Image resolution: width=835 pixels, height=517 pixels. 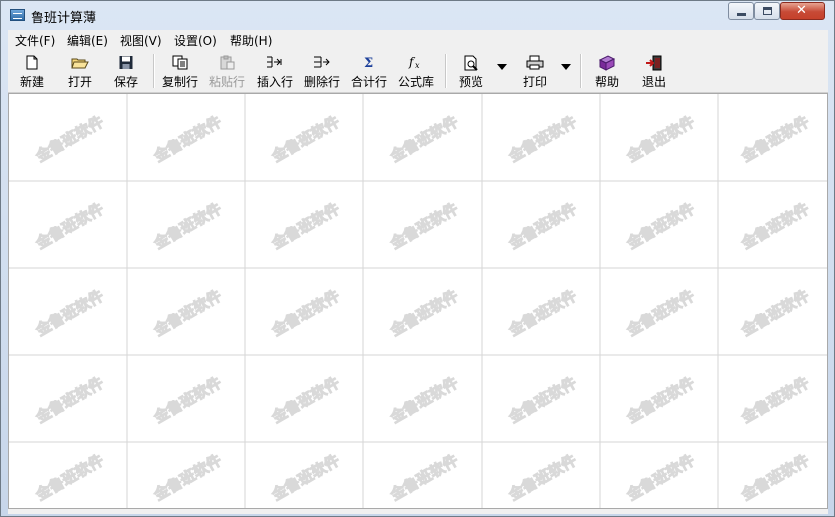 What do you see at coordinates (535, 71) in the screenshot?
I see `print-button: 打印` at bounding box center [535, 71].